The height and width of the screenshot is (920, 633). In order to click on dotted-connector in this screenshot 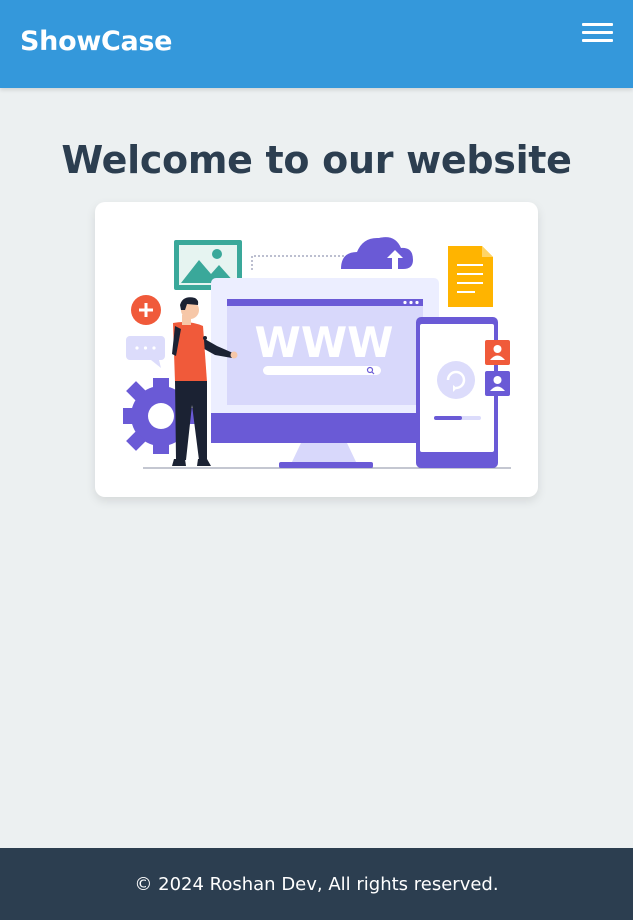, I will do `click(298, 262)`.